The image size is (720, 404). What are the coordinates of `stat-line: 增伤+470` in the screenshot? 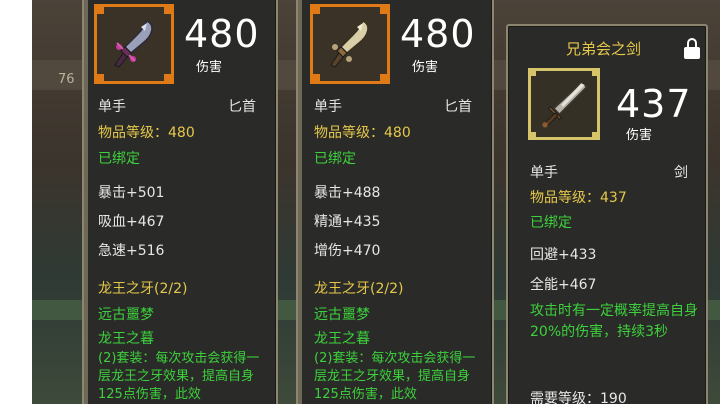 It's located at (347, 251).